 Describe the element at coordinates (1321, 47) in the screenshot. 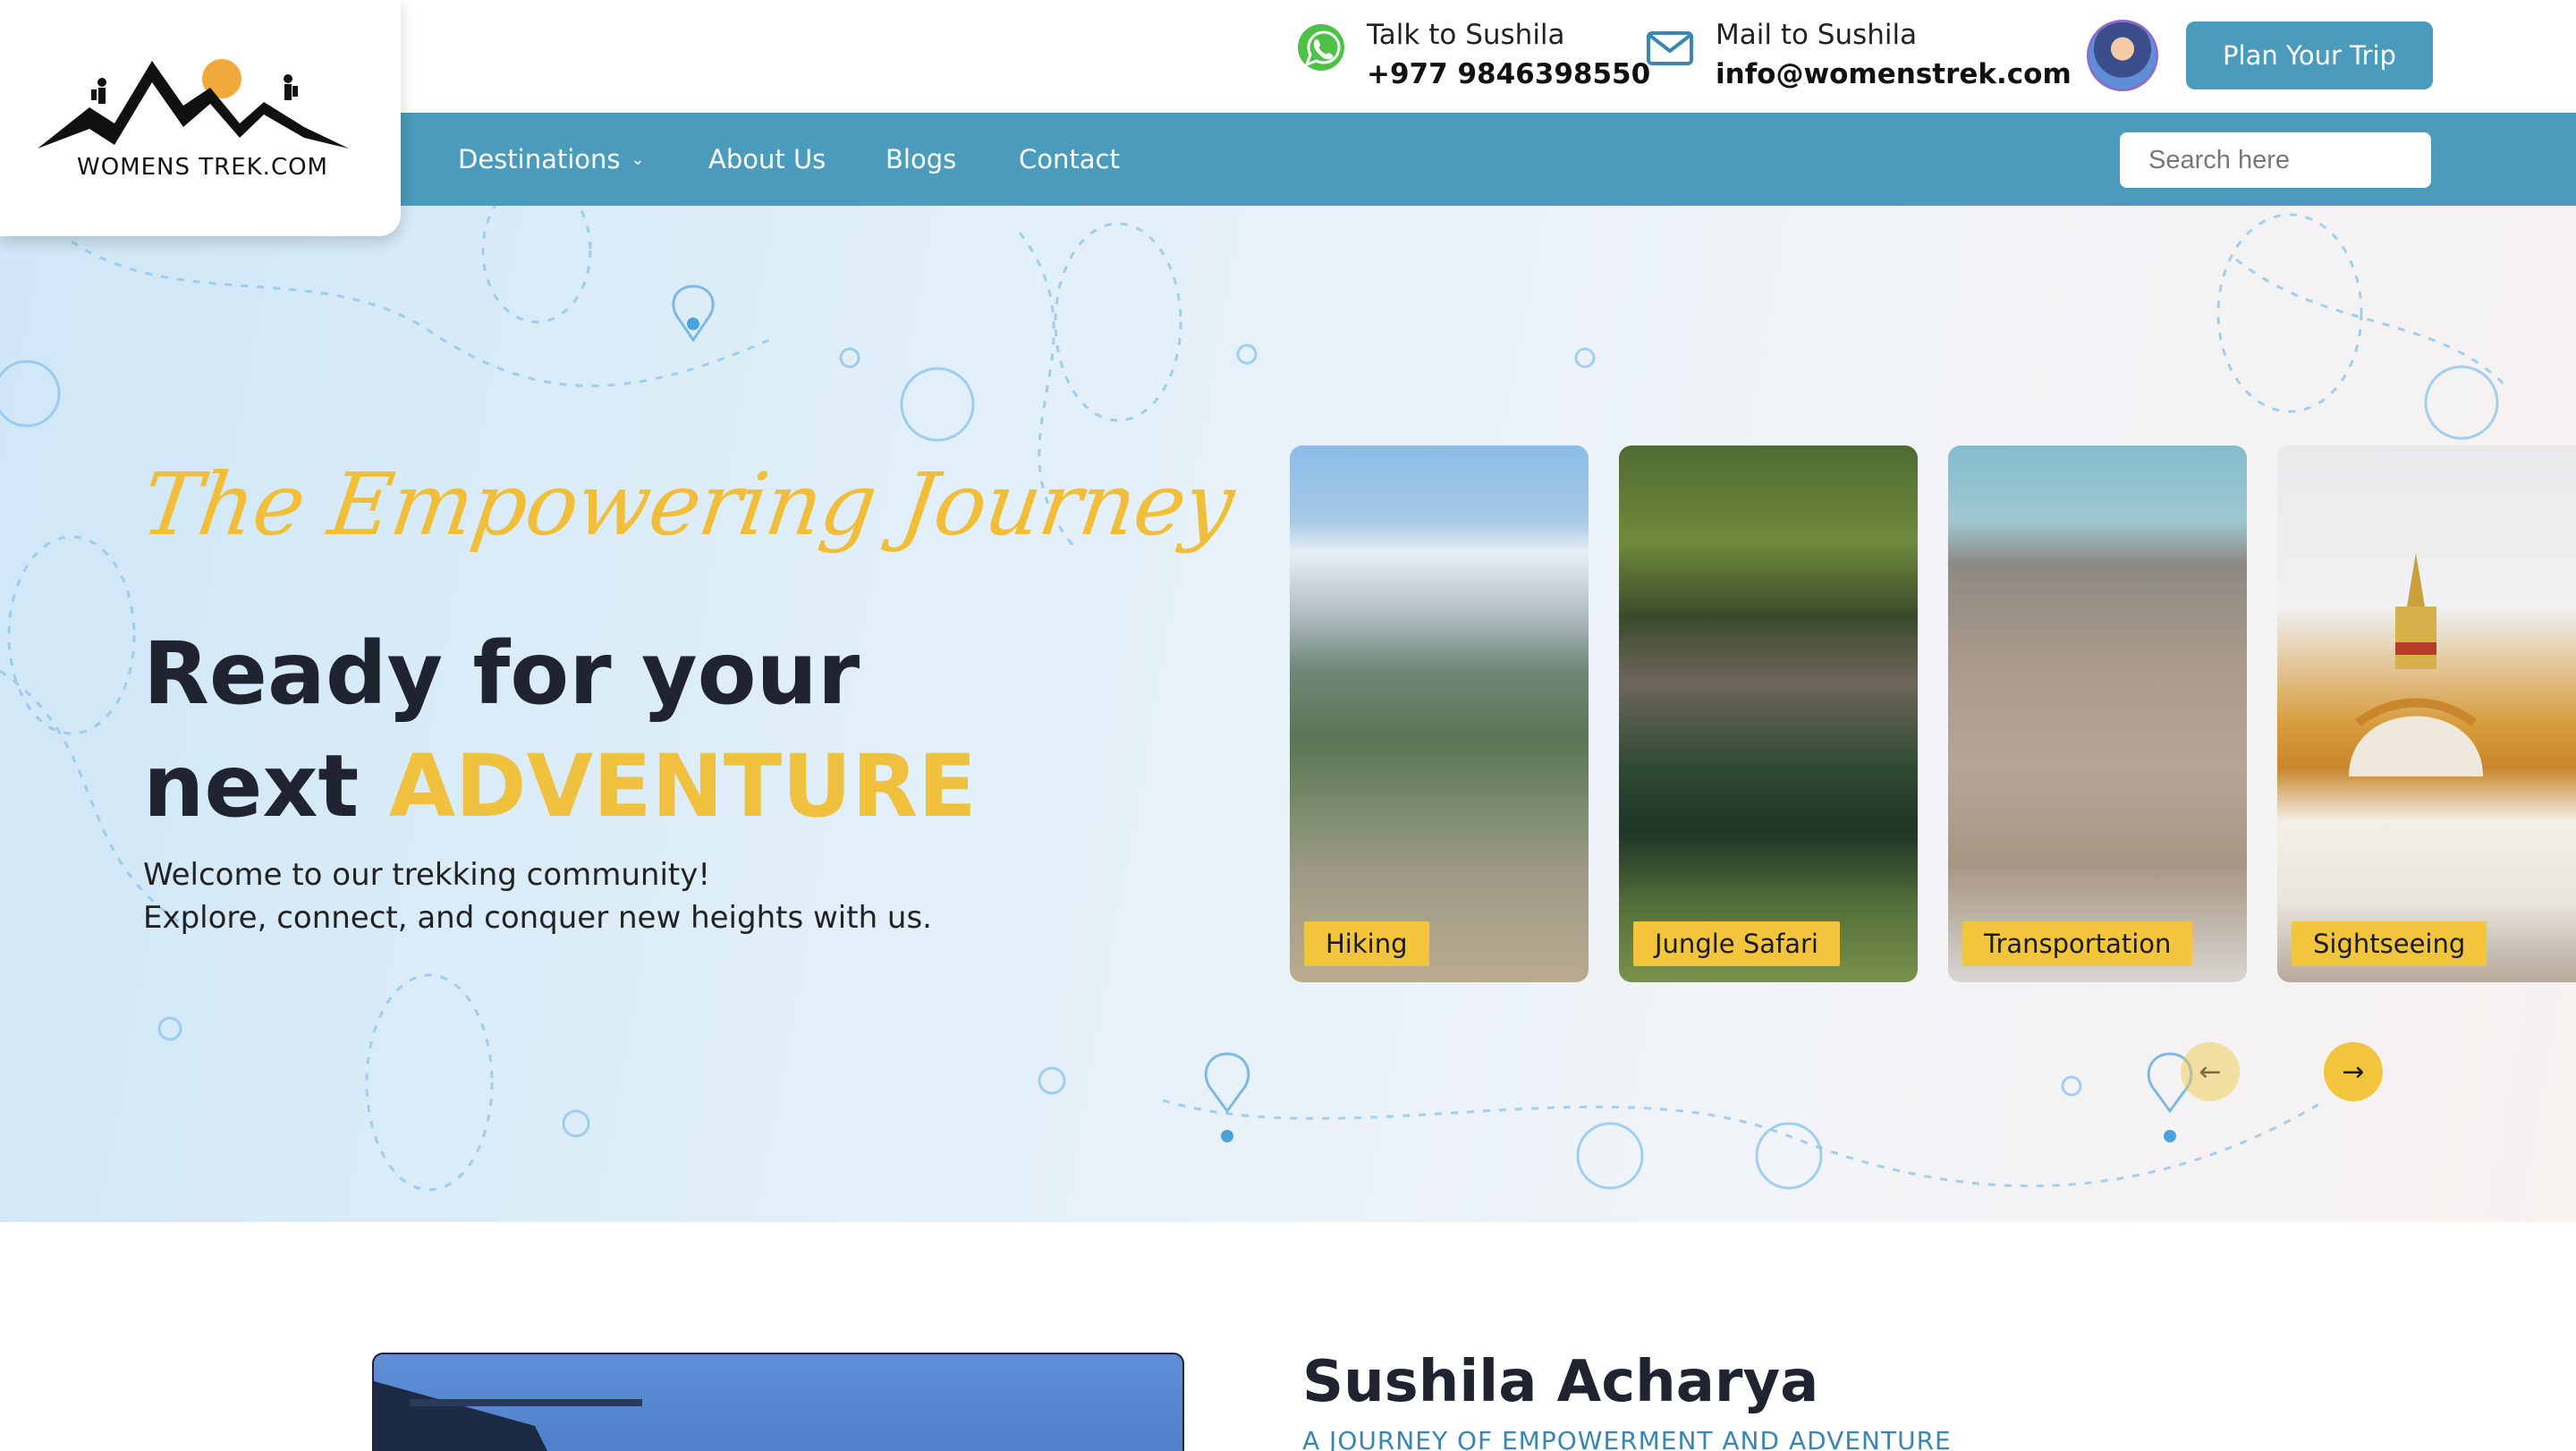

I see `whatsapp-icon` at that location.